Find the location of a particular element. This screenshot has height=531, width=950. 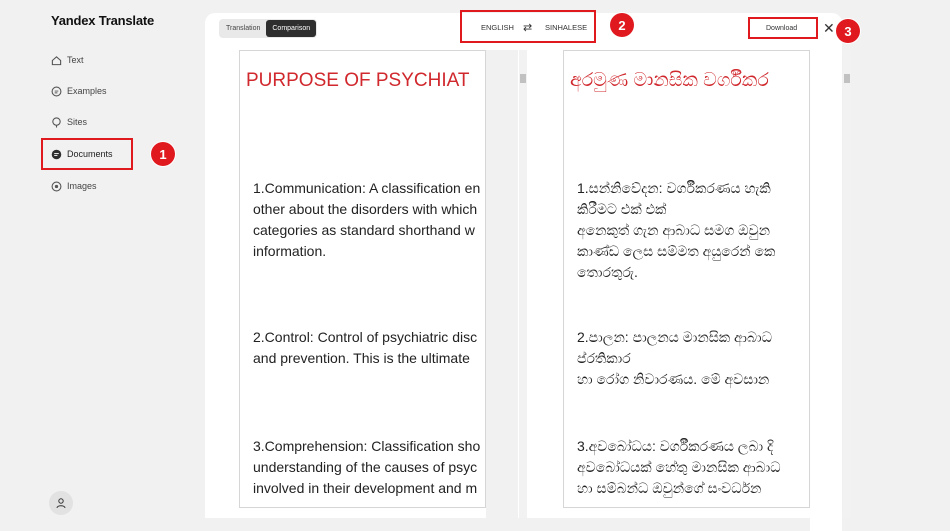

sidebar-item-examples: Examples is located at coordinates (78, 91).